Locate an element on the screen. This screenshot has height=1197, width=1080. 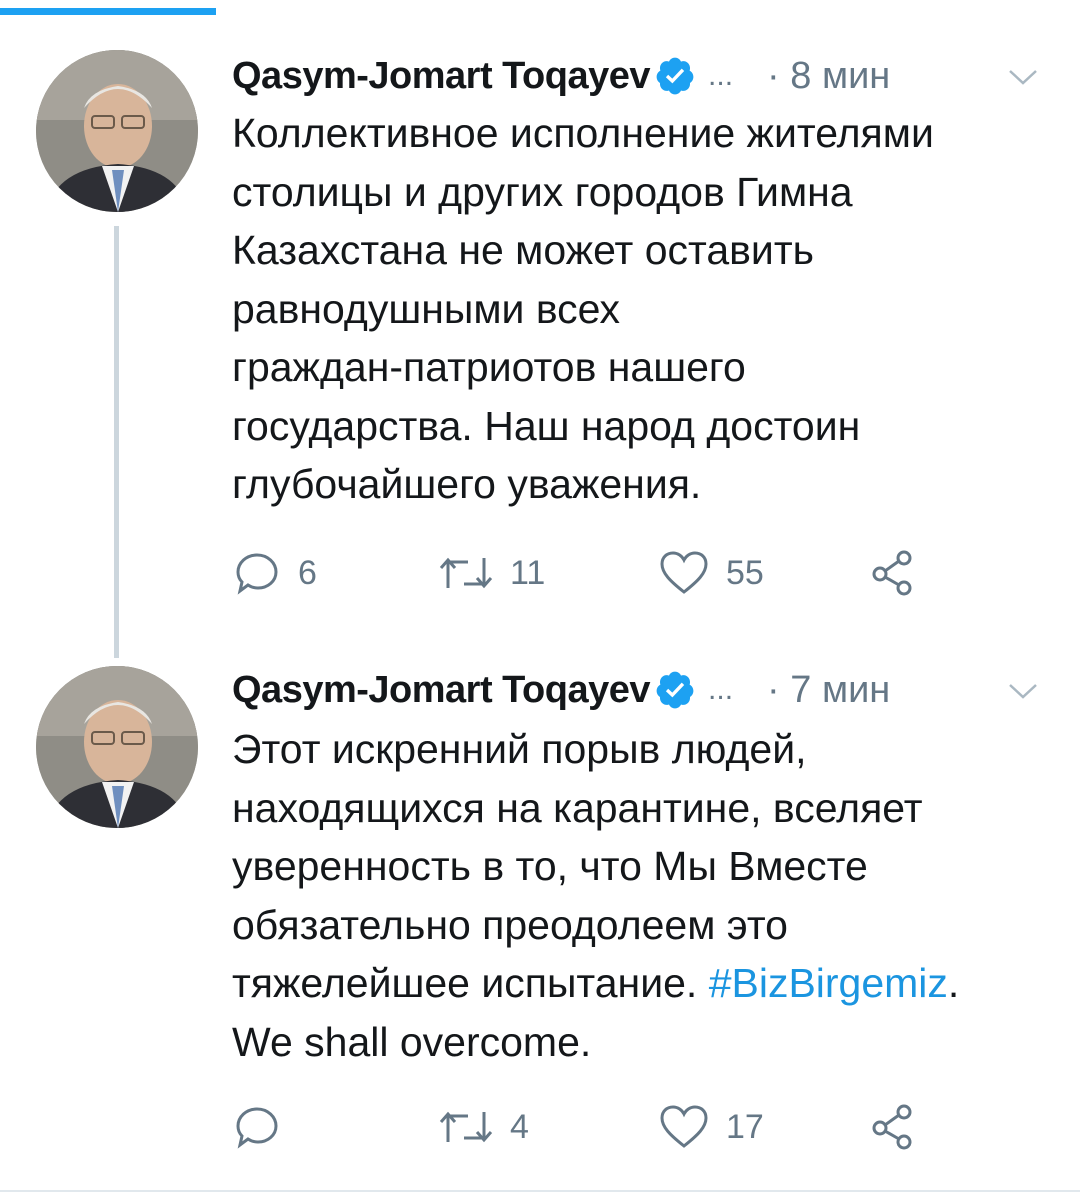
retweet-count: 4 is located at coordinates (519, 1126).